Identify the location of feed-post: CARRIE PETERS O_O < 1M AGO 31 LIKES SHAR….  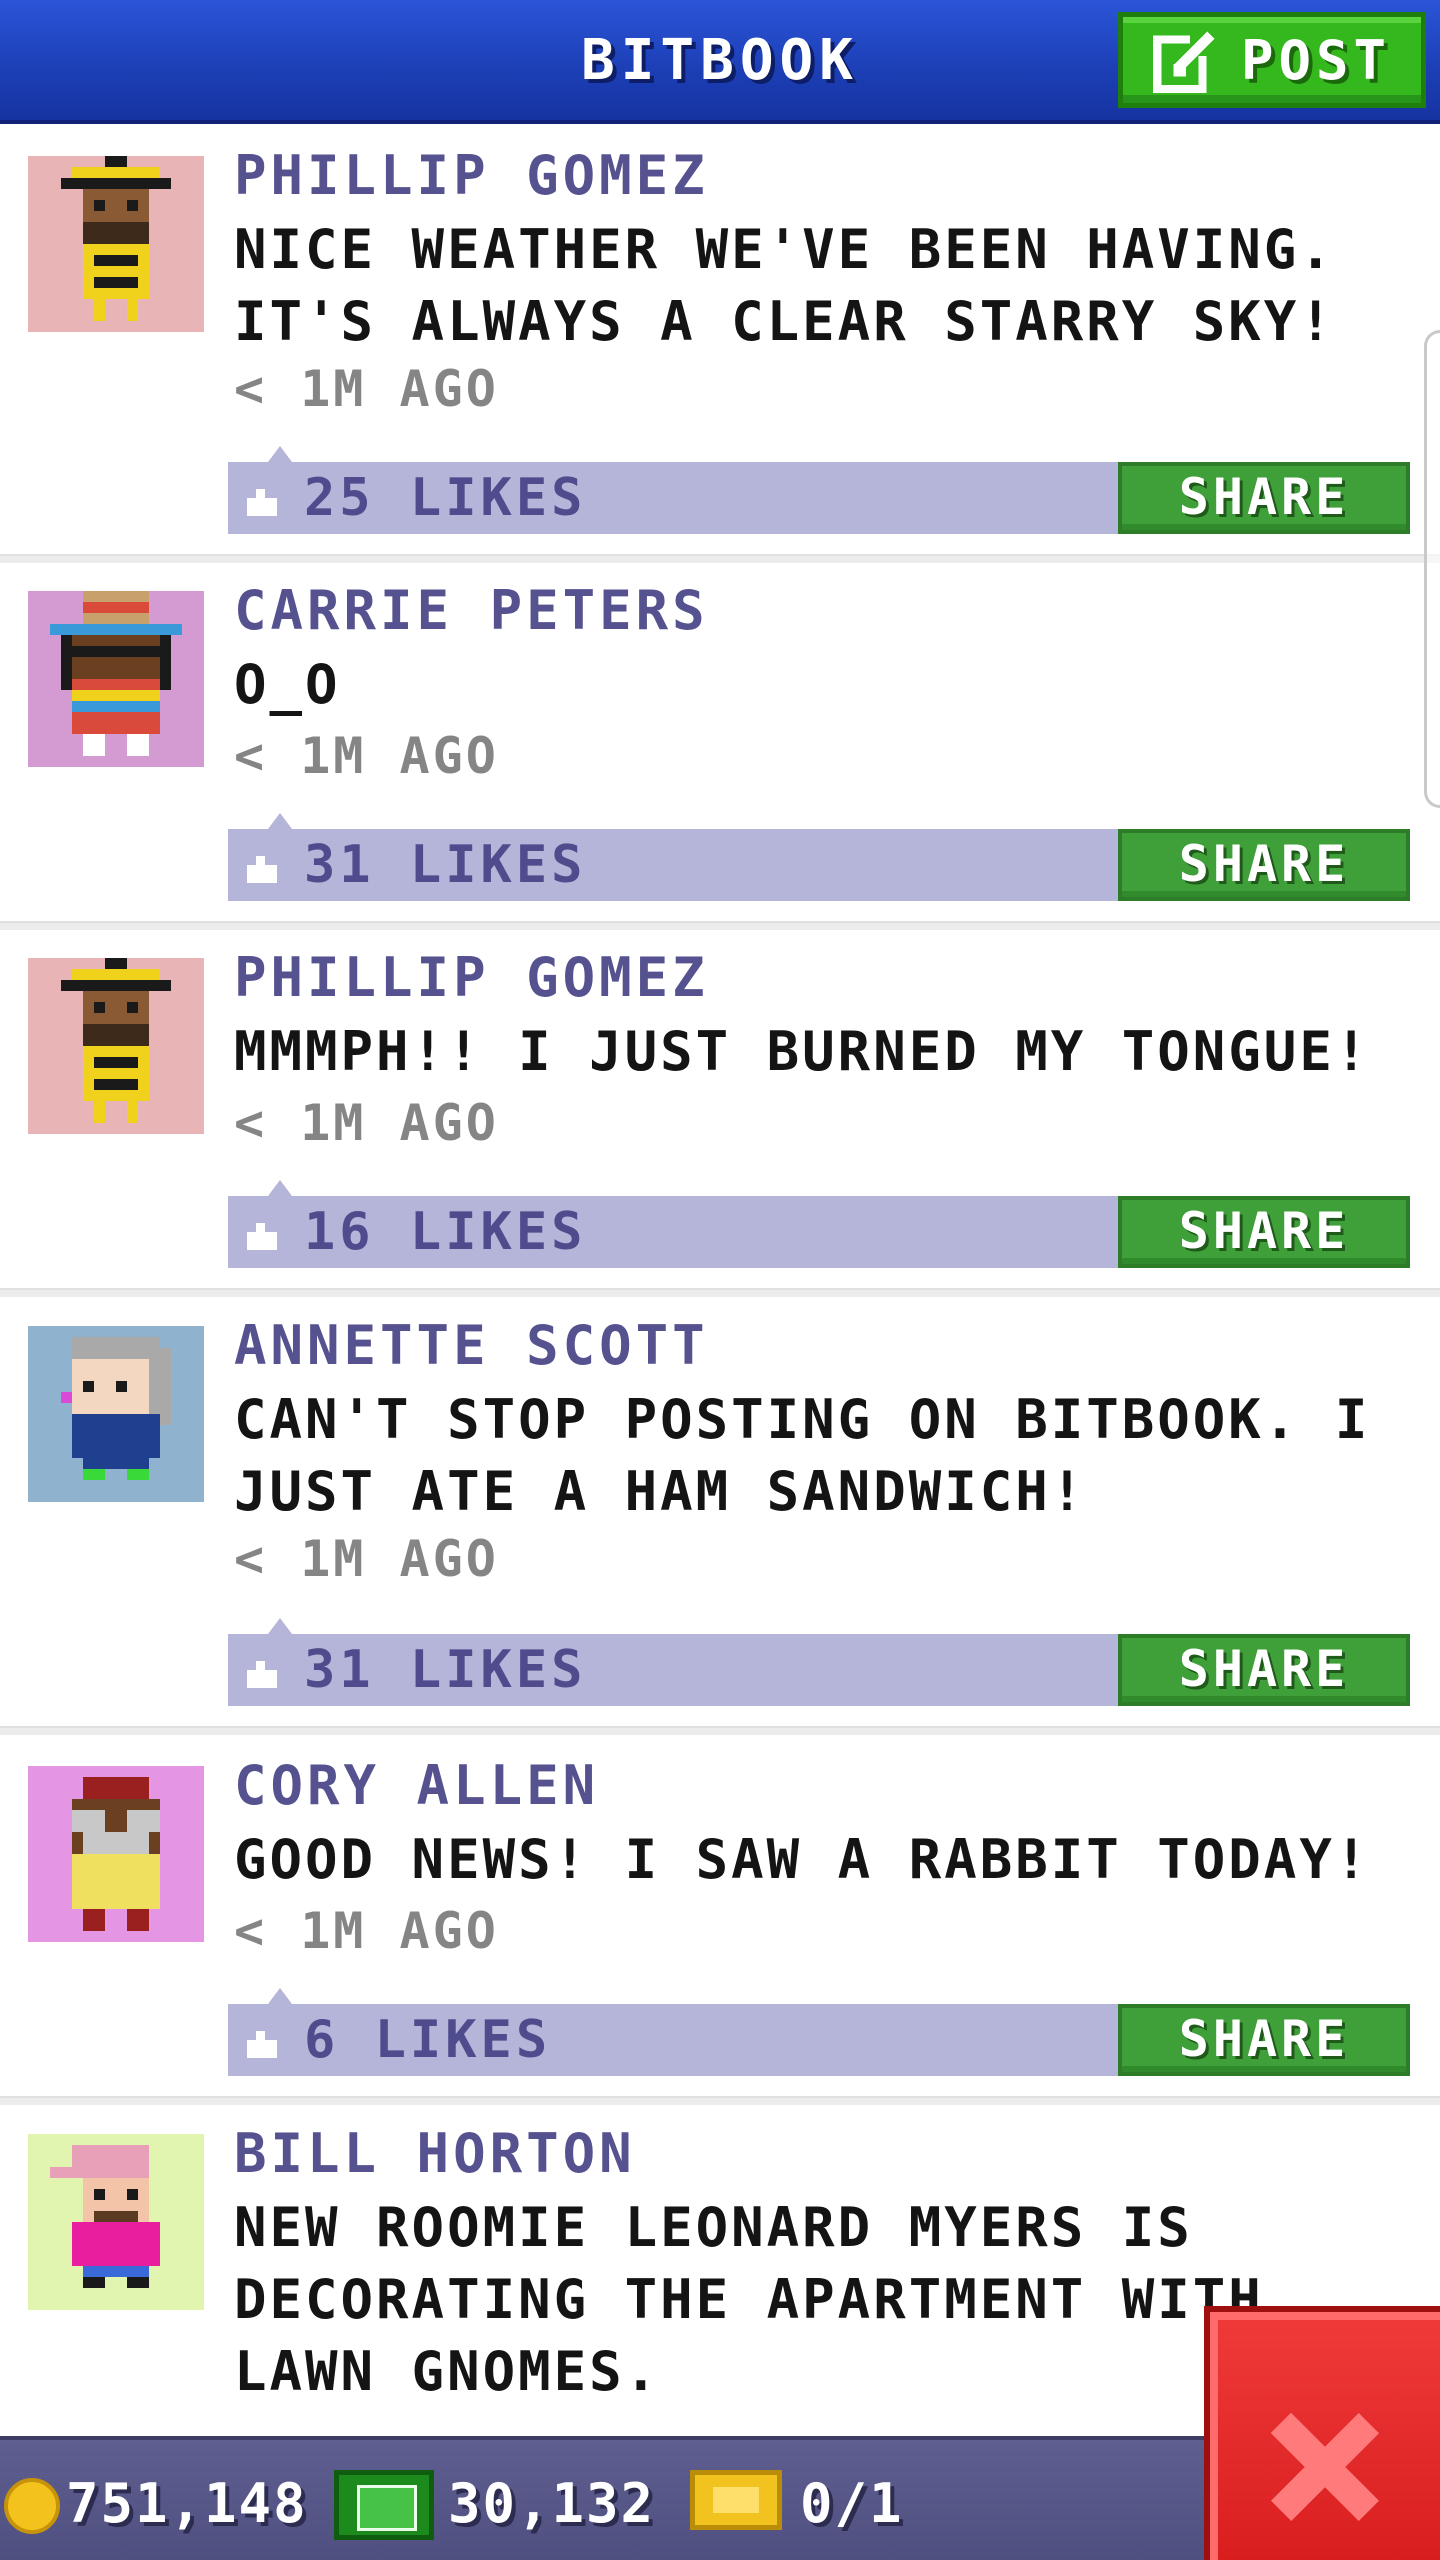
(720, 746).